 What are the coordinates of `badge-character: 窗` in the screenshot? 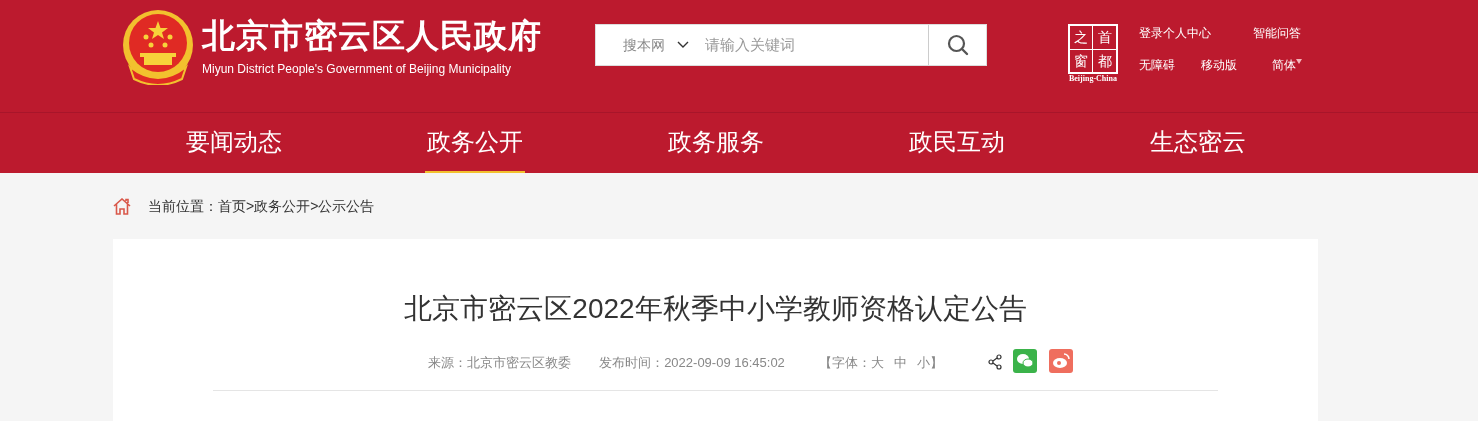 It's located at (1081, 60).